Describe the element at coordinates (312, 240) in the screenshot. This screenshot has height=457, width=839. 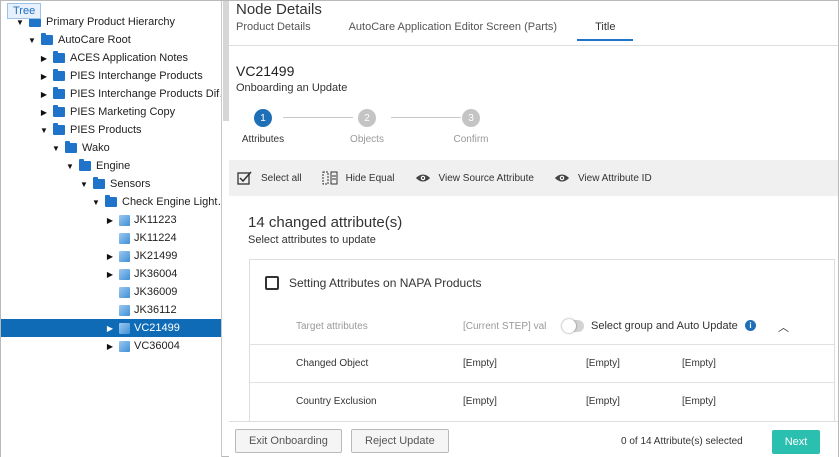
I see `changed-subtitle: Select attributes to update` at that location.